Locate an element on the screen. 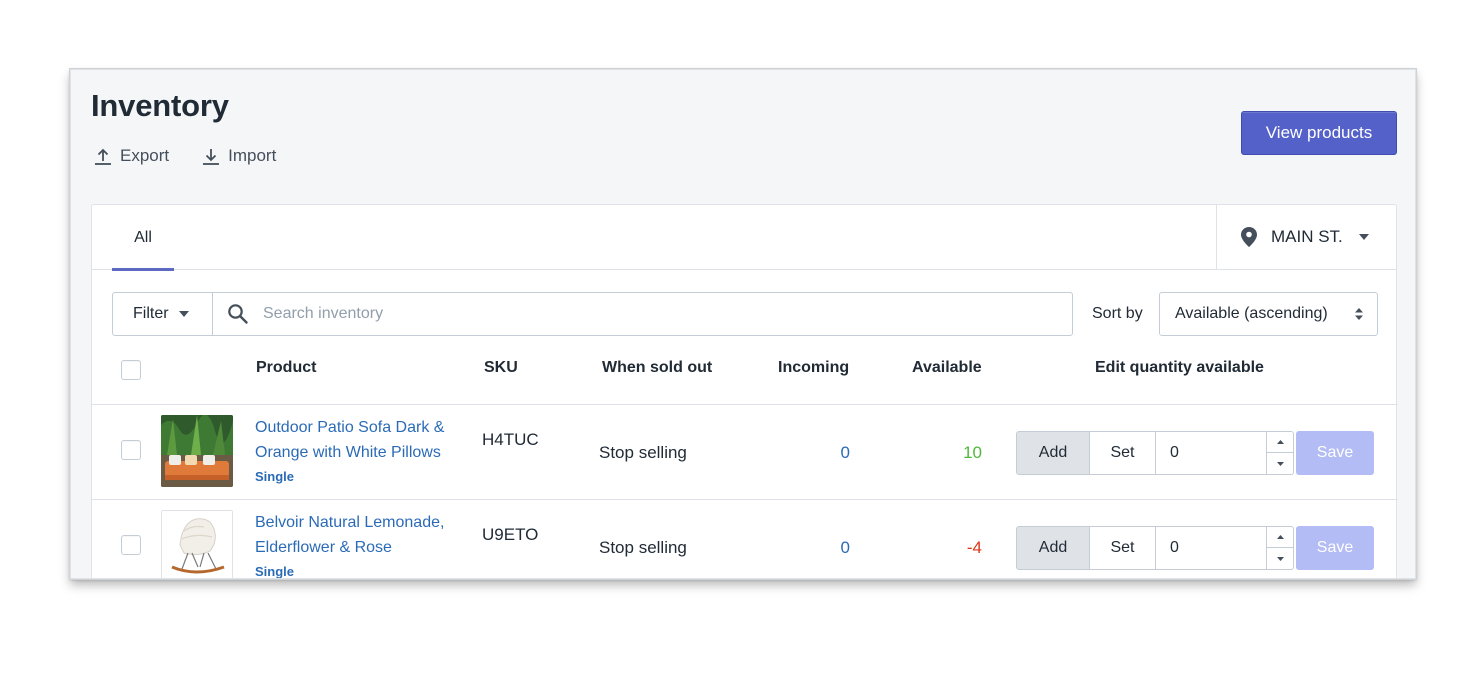 The image size is (1480, 682). rocking-chair-image is located at coordinates (197, 544).